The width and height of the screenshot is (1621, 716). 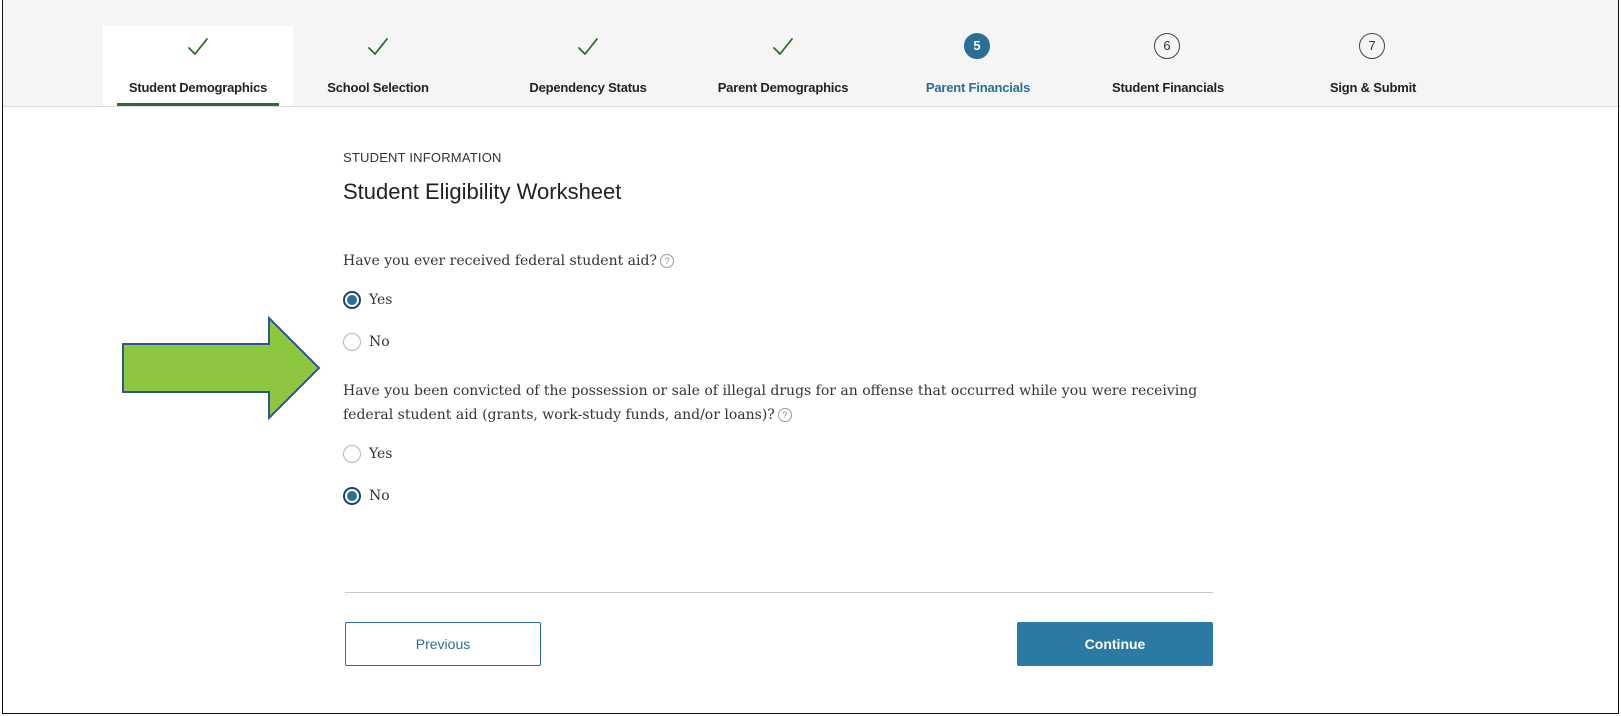 What do you see at coordinates (422, 157) in the screenshot?
I see `section-eyebrow: STUDENT INFORMATION` at bounding box center [422, 157].